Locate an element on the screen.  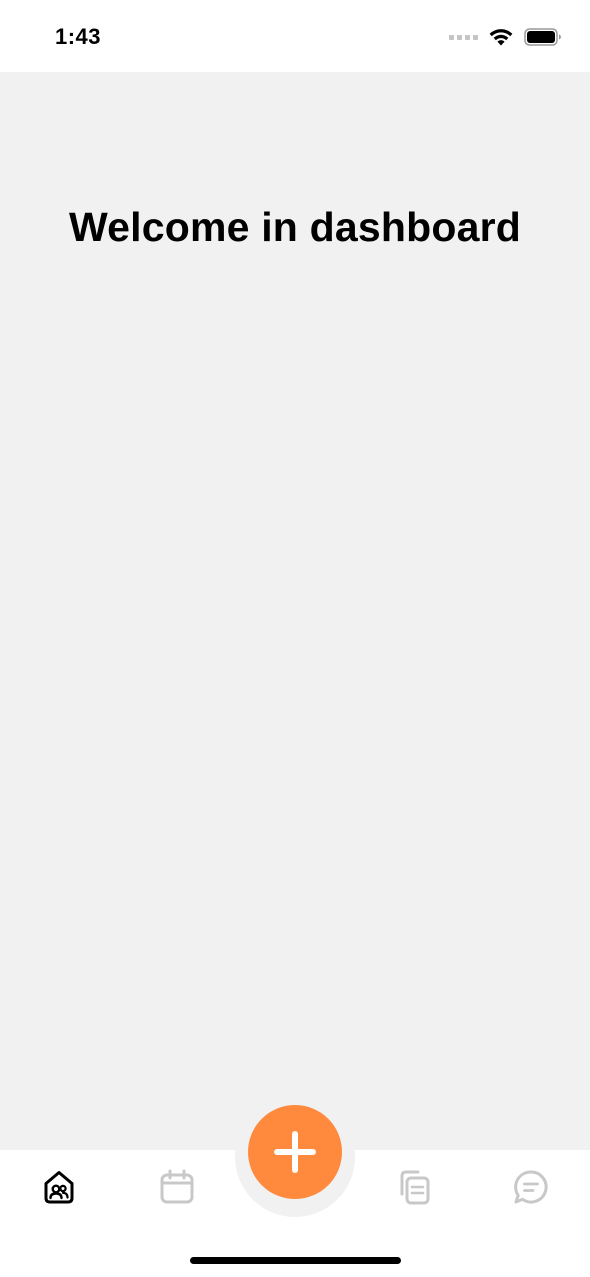
status-time: 1:43 is located at coordinates (78, 36).